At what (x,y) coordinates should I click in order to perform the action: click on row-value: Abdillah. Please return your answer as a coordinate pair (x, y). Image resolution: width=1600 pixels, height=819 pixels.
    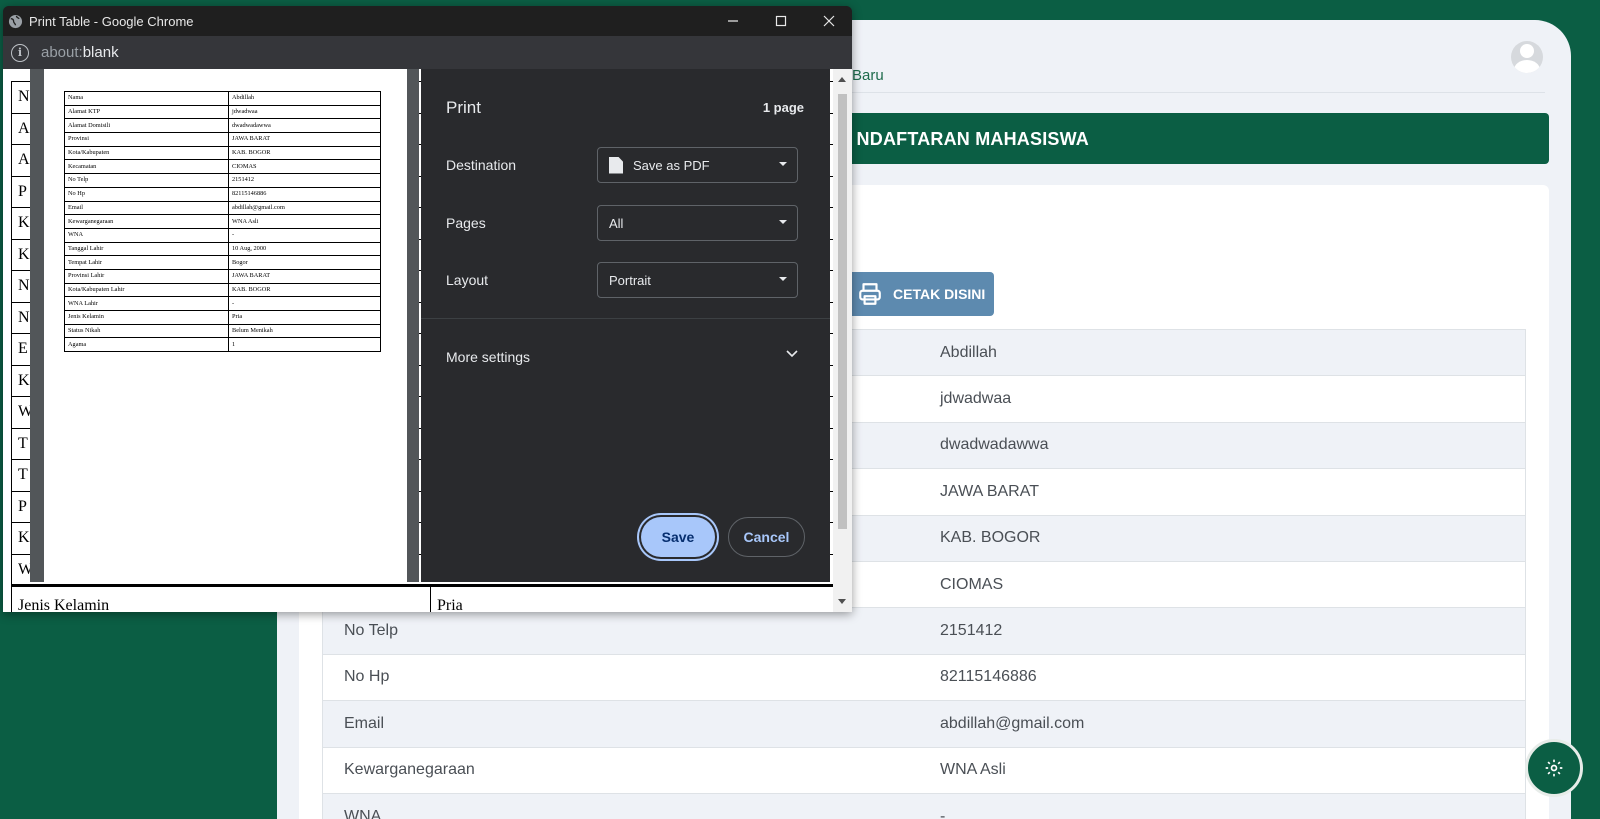
    Looking at the image, I should click on (968, 352).